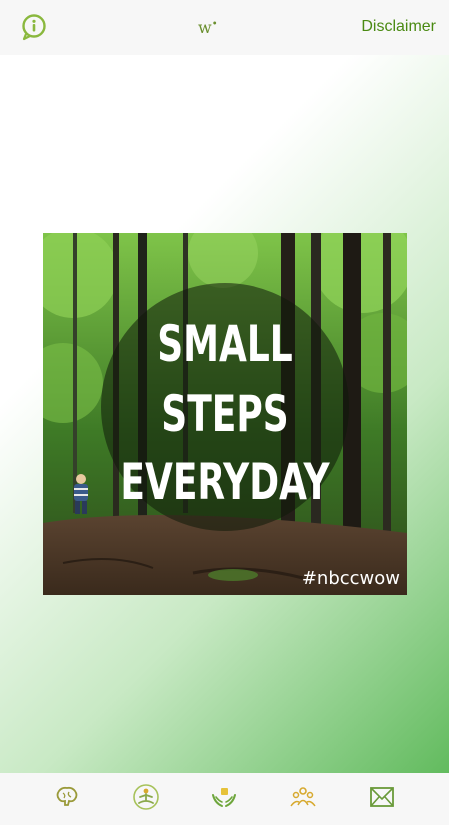 Image resolution: width=449 pixels, height=825 pixels. I want to click on nav-mail, so click(382, 799).